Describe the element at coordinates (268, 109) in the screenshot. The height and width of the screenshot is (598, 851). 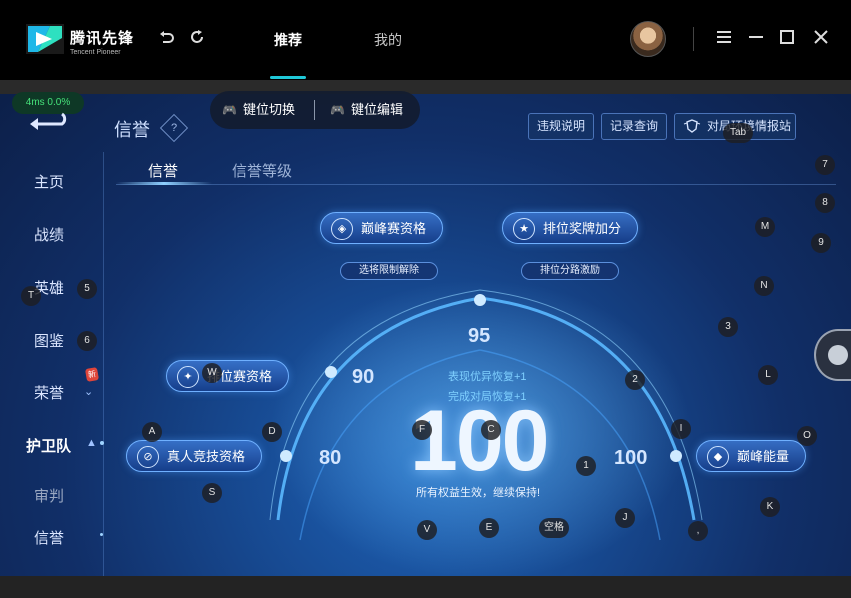
I see `key-switch-label: 键位切换` at that location.